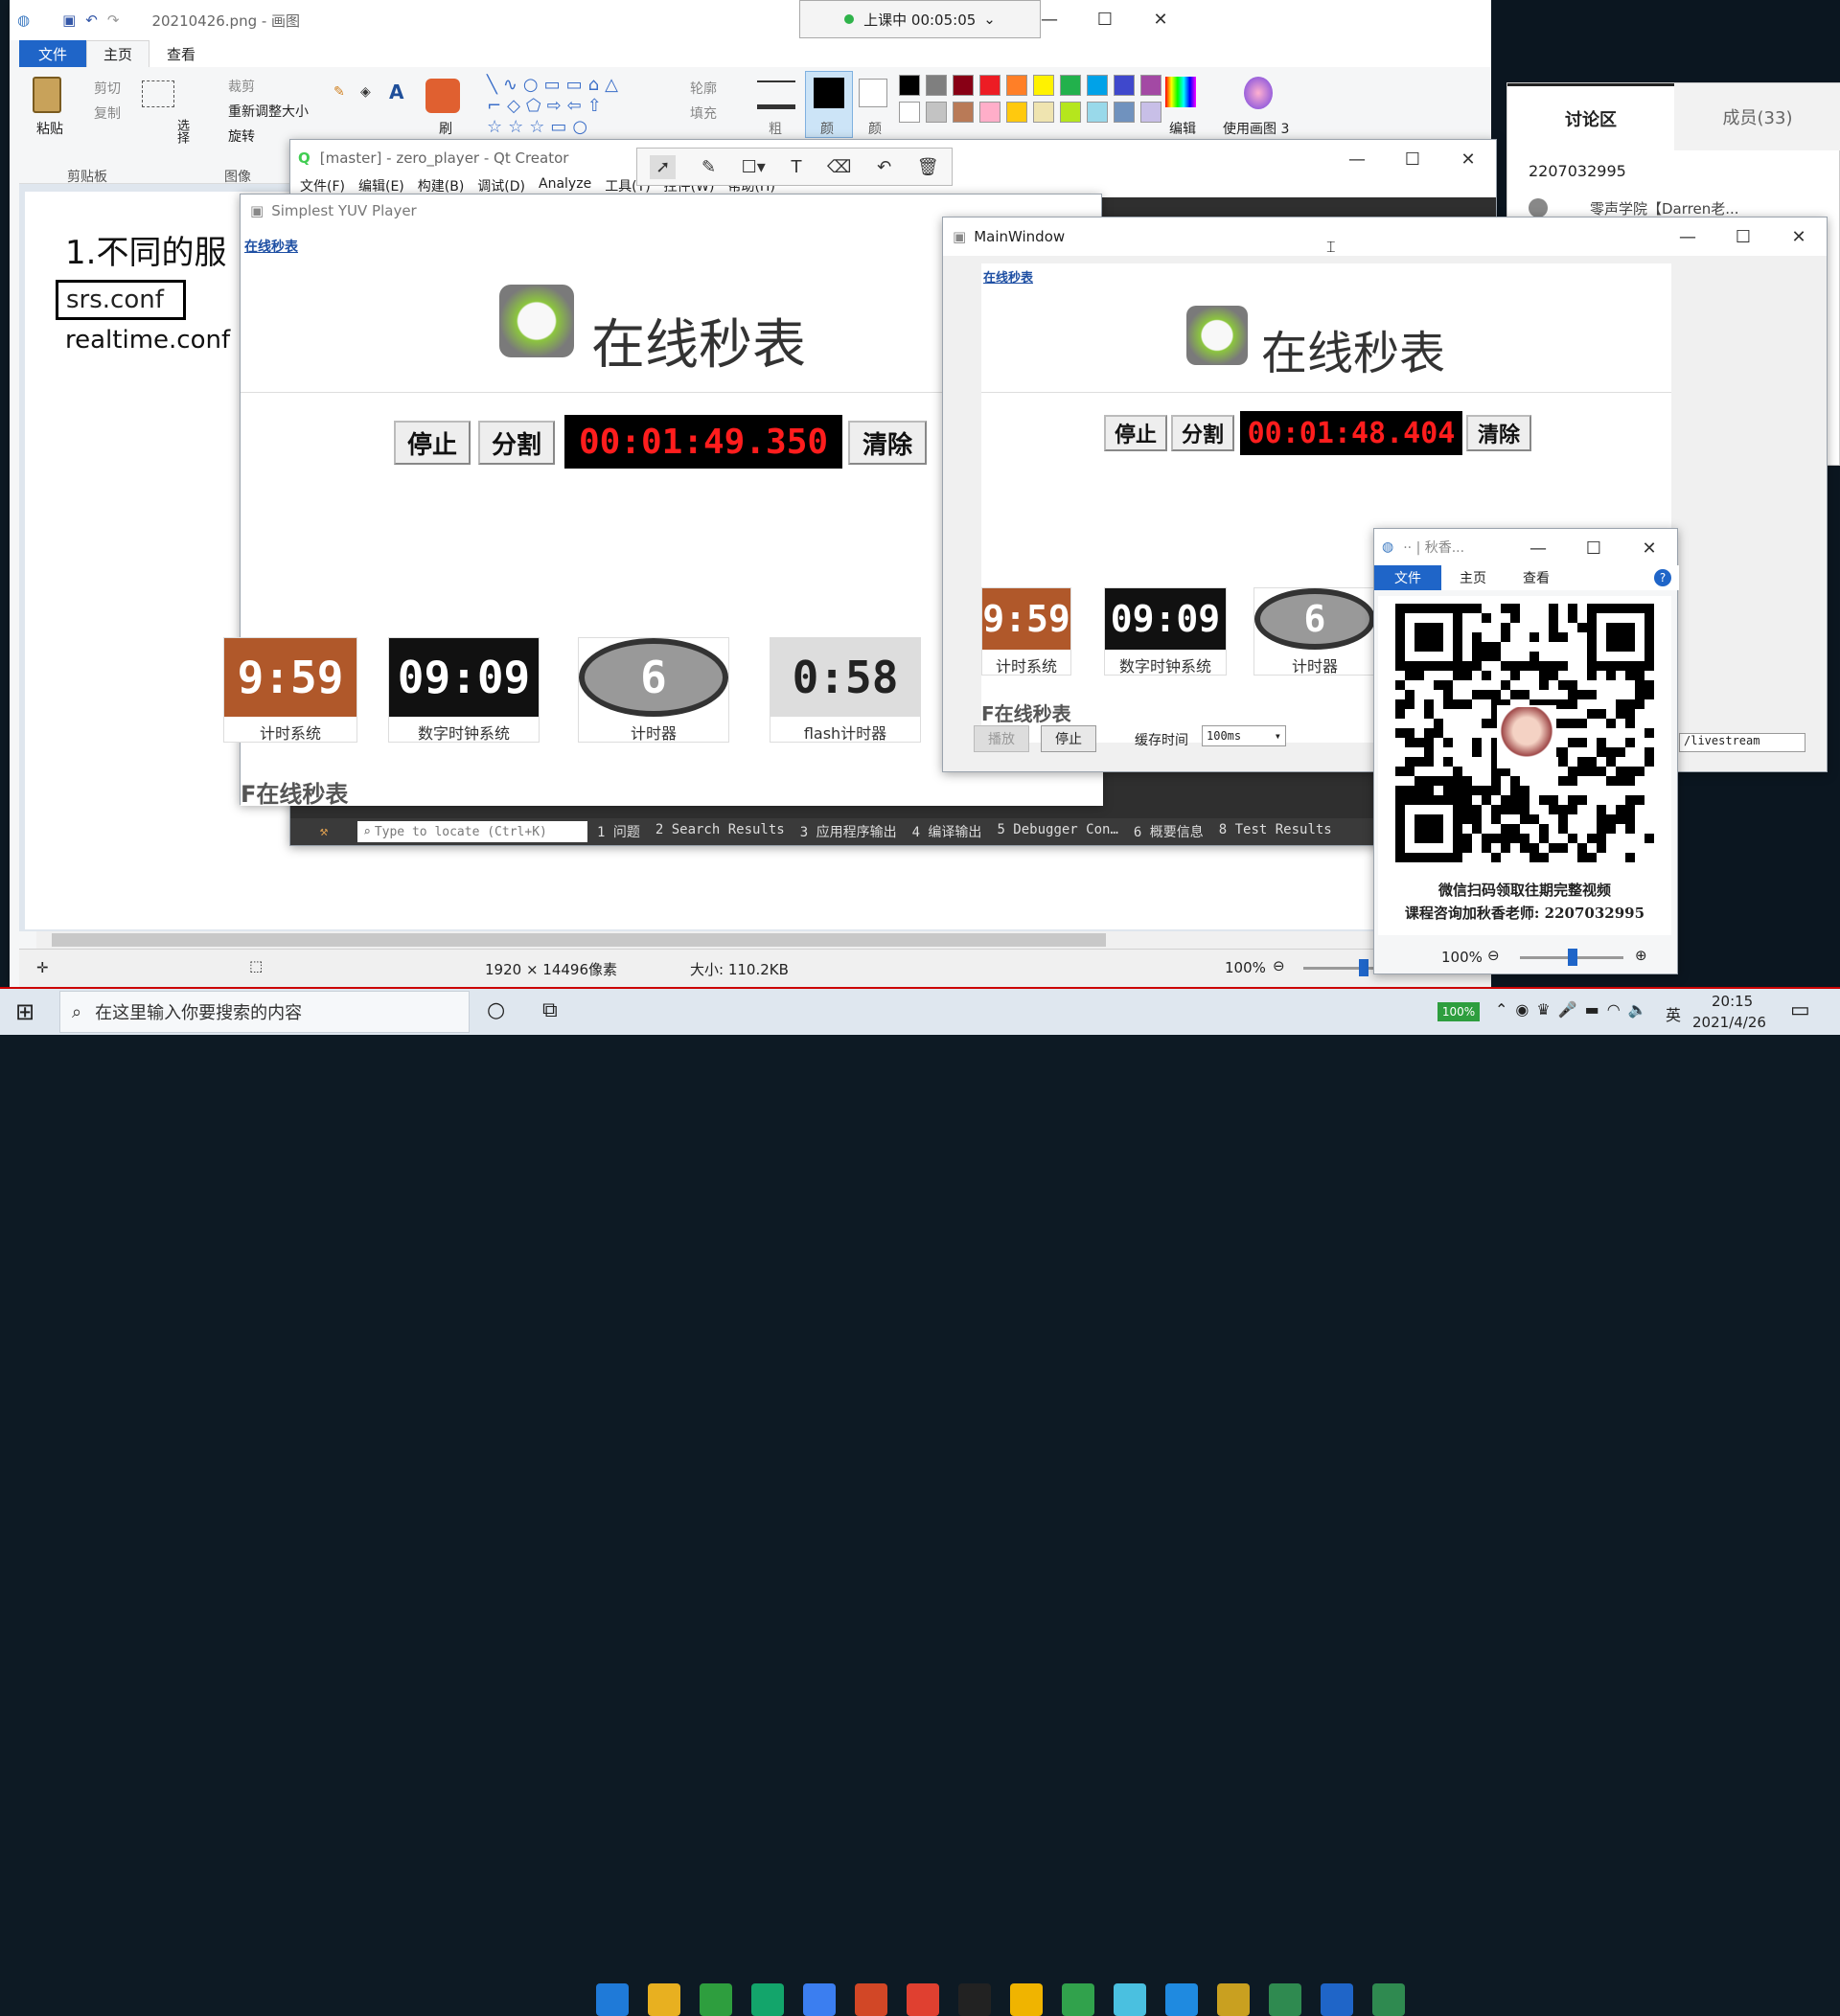 The image size is (1840, 2016). I want to click on clock-time: 20:15, so click(1732, 1001).